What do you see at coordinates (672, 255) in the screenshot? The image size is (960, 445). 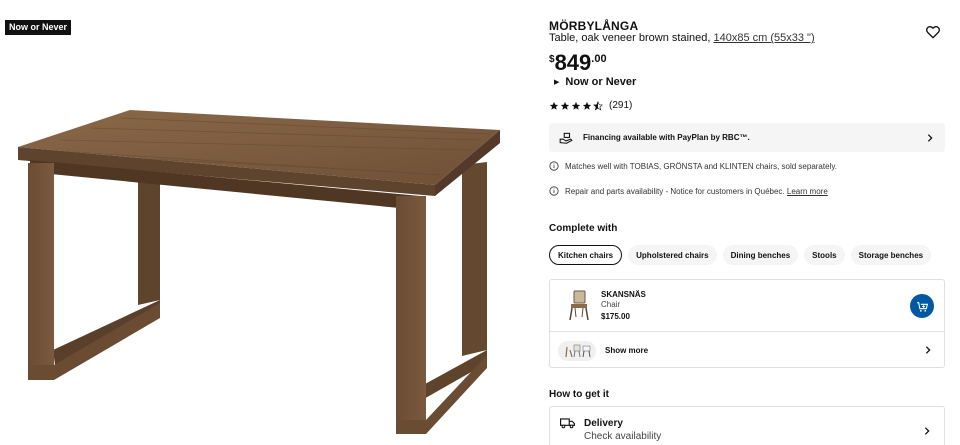 I see `chip-upholstered-chairs: Upholstered chairs` at bounding box center [672, 255].